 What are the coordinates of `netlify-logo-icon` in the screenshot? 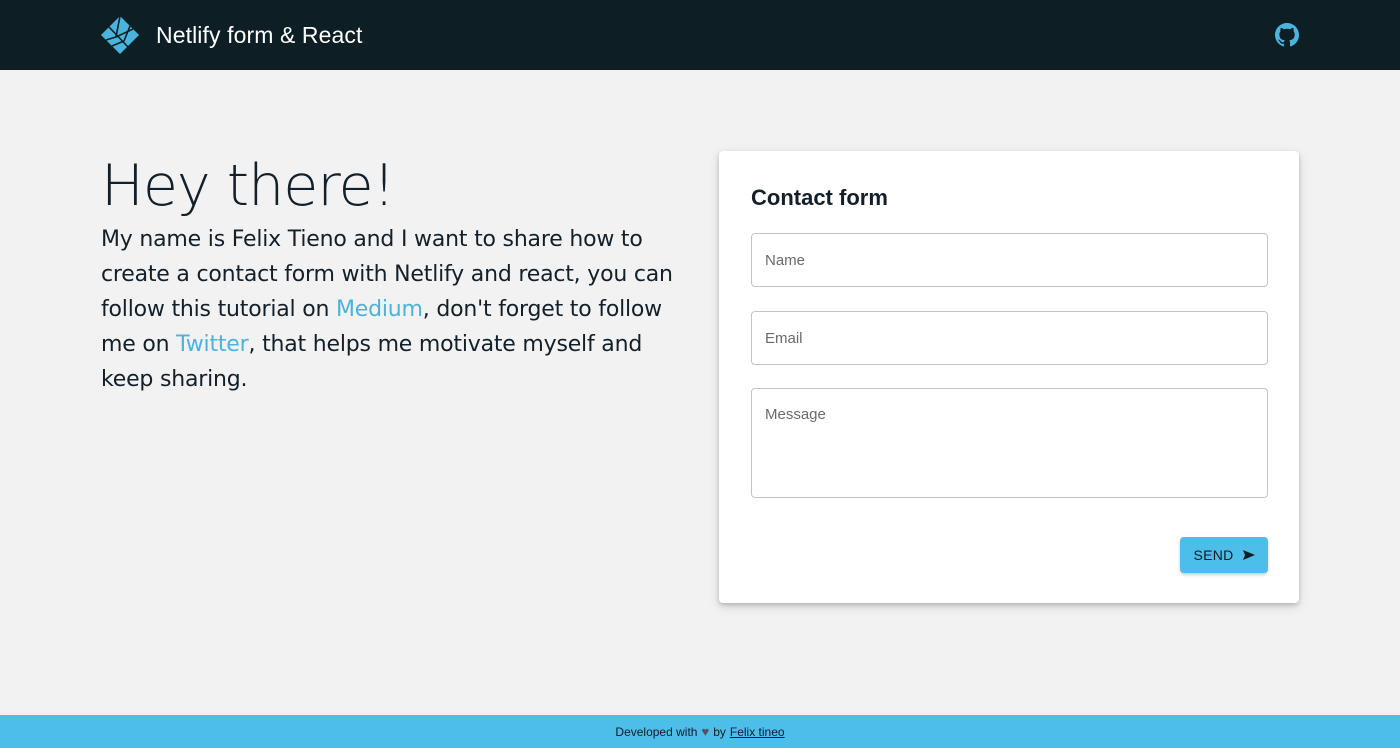 It's located at (120, 34).